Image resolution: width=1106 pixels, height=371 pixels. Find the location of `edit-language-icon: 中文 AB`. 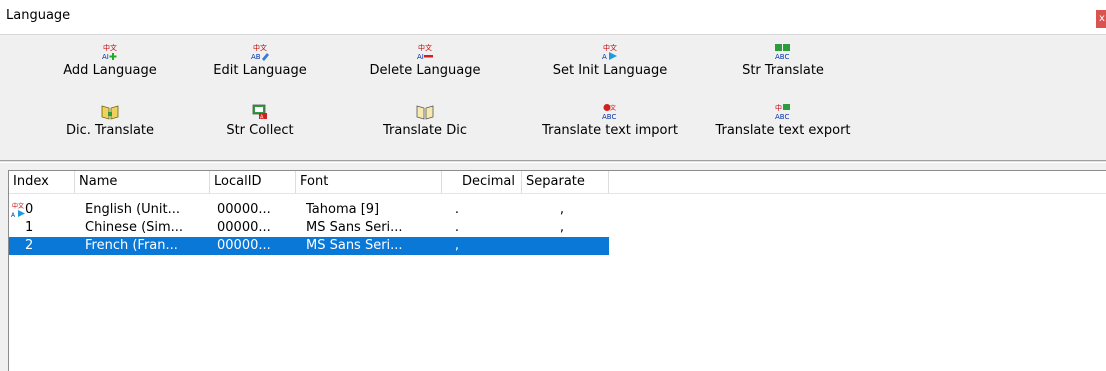

edit-language-icon: 中文 AB is located at coordinates (260, 52).